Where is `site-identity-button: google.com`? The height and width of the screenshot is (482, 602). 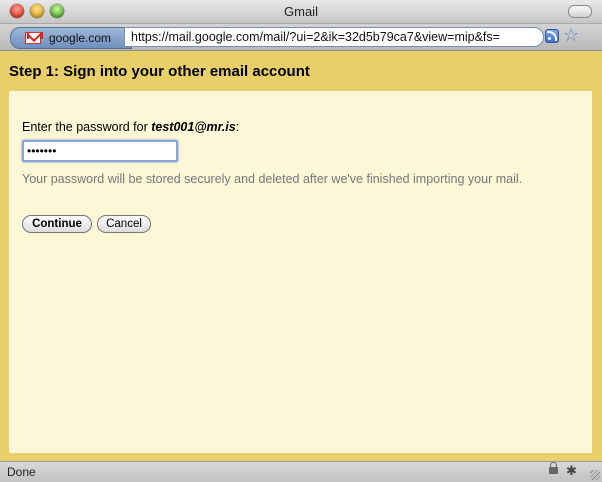 site-identity-button: google.com is located at coordinates (71, 38).